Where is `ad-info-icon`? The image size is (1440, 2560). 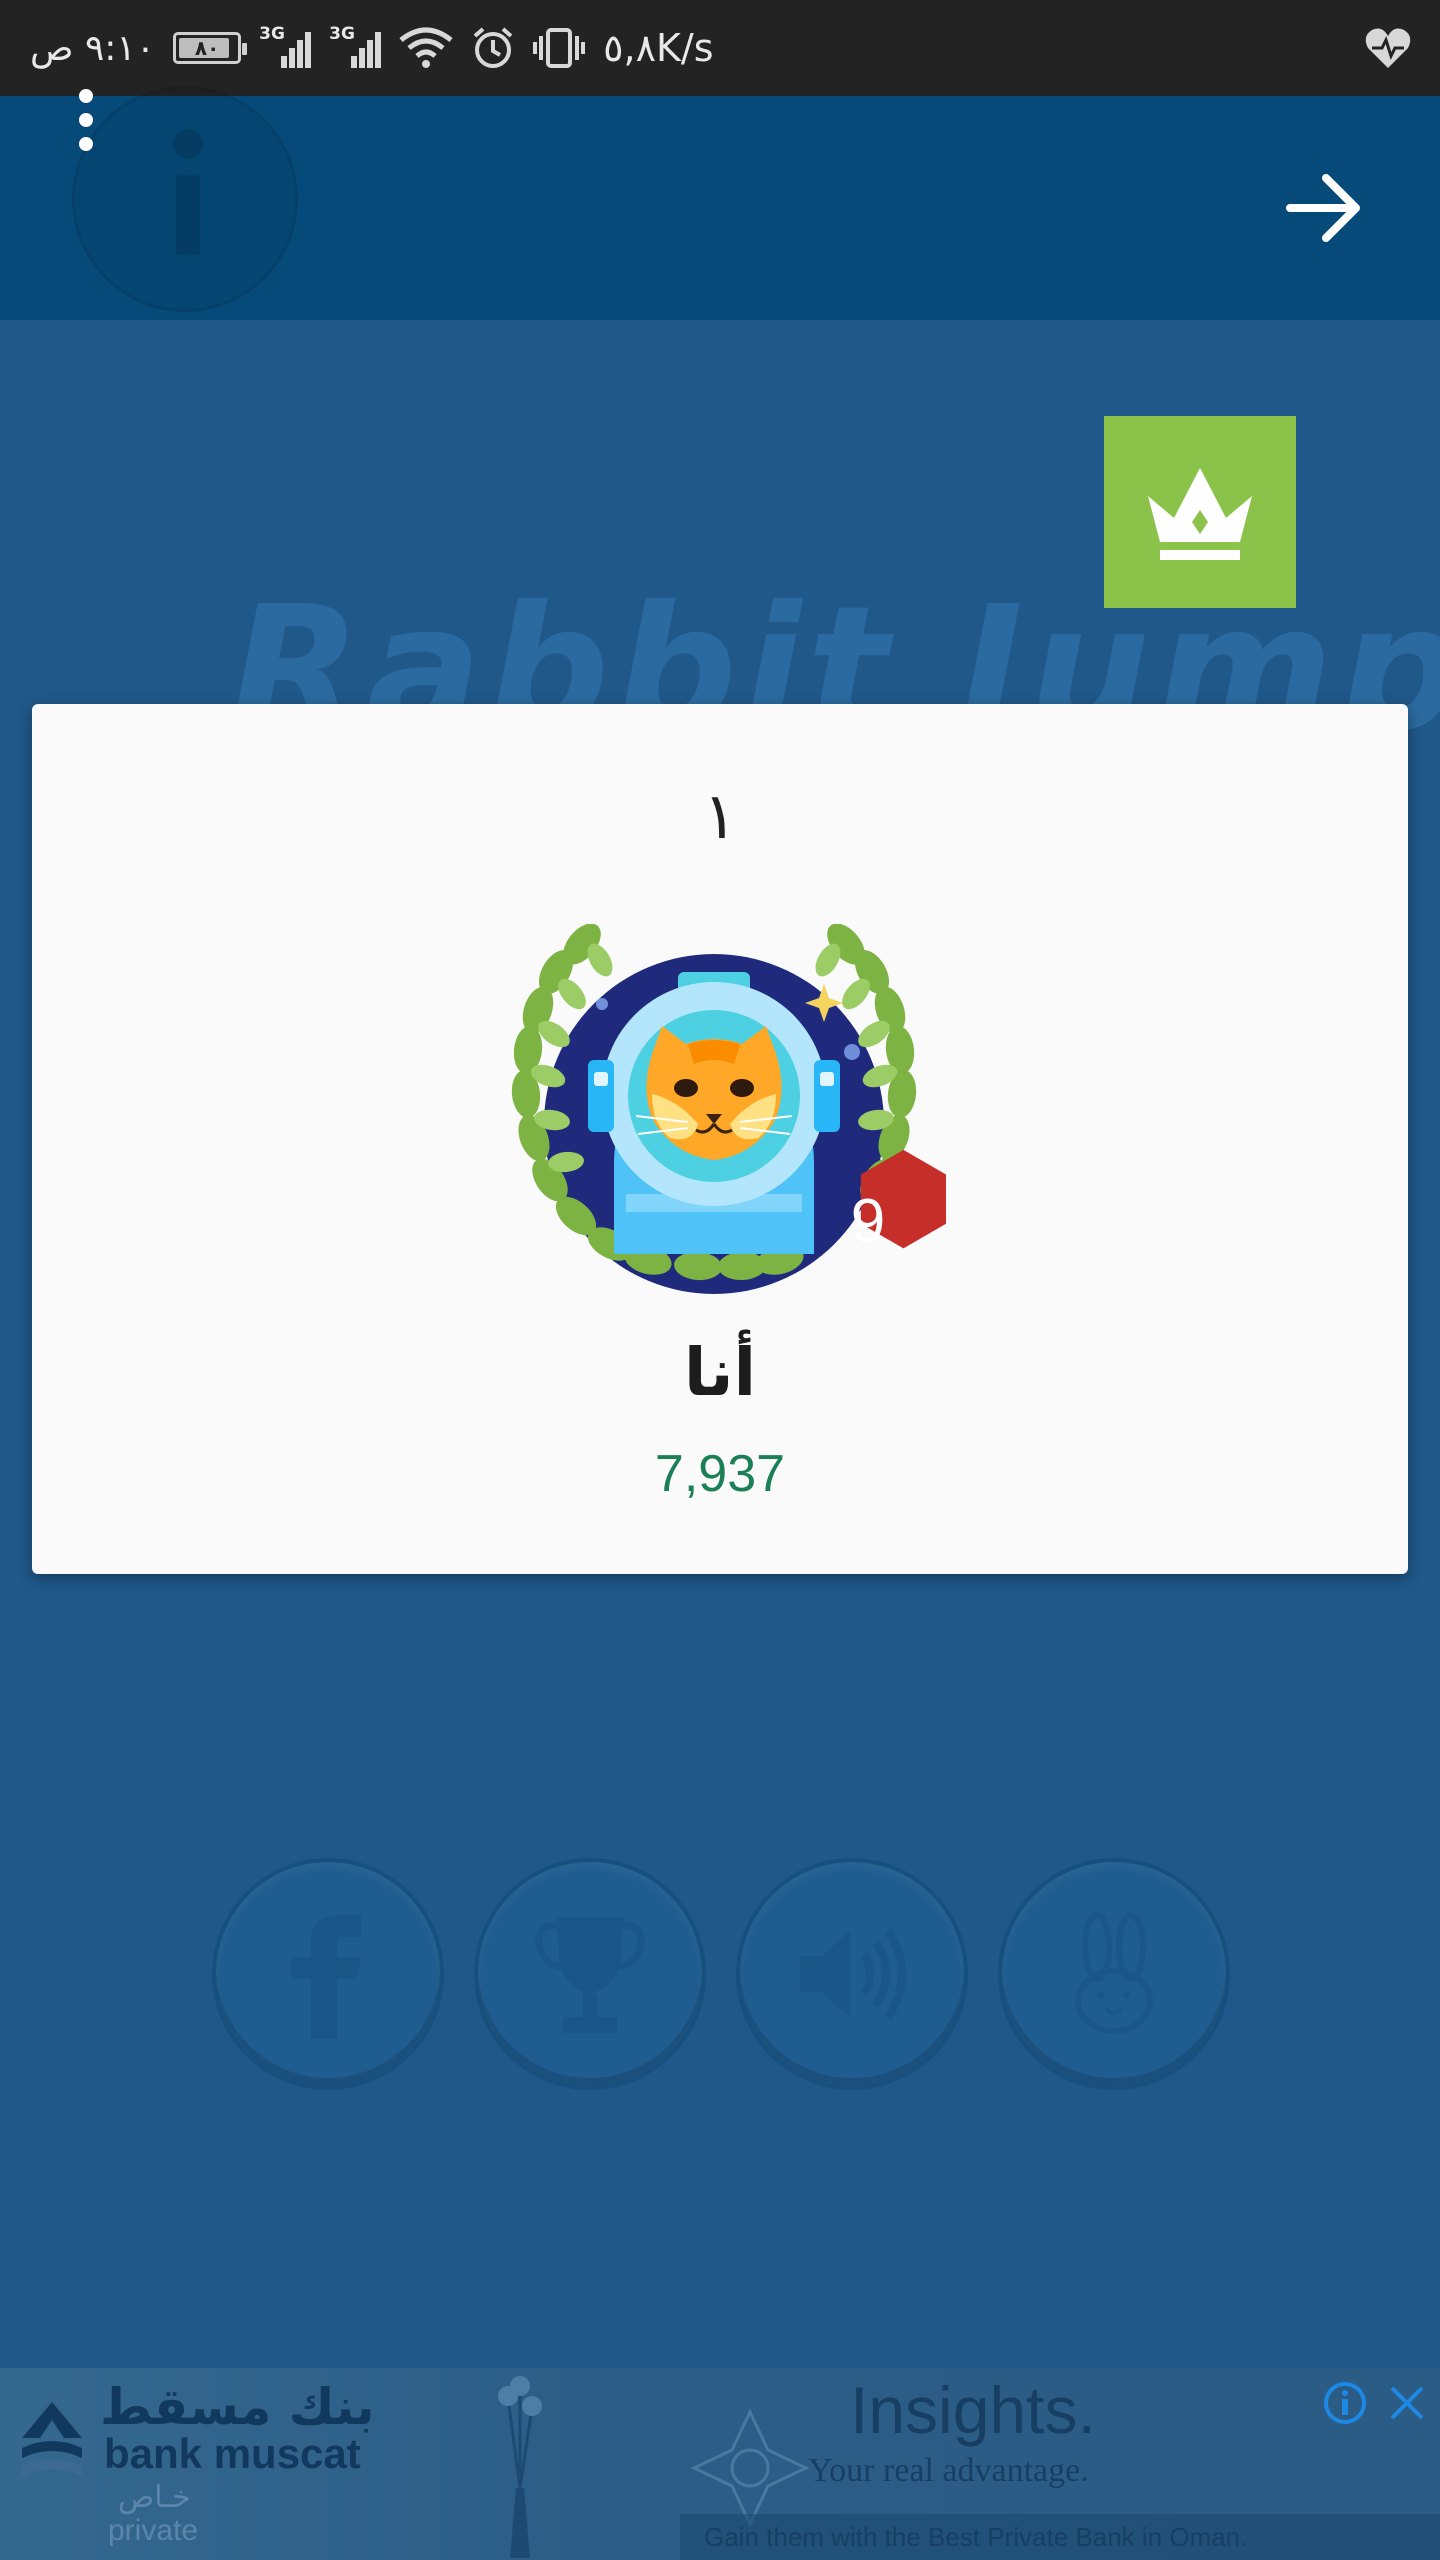 ad-info-icon is located at coordinates (1345, 2403).